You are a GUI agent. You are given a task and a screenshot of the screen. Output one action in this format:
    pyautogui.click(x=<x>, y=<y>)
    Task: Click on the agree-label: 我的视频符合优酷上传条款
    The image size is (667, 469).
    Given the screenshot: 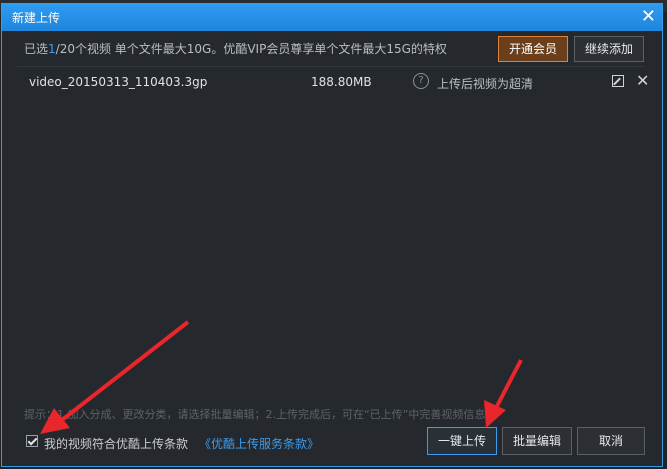 What is the action you would take?
    pyautogui.click(x=116, y=444)
    